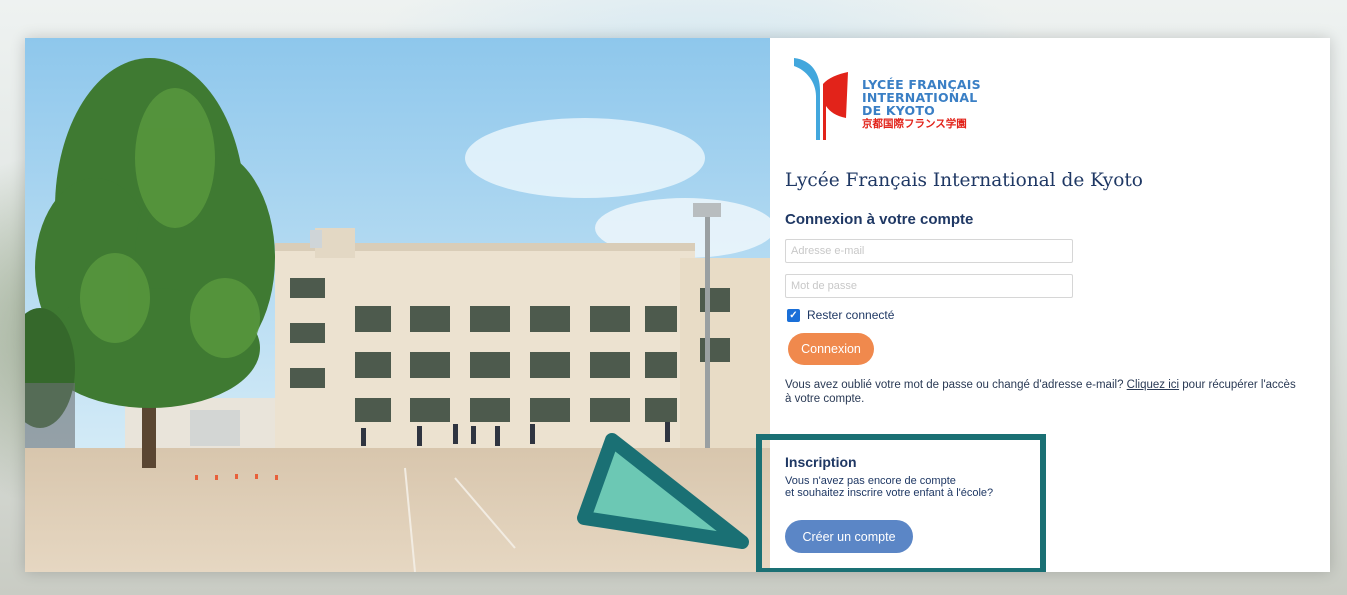 The image size is (1347, 595). I want to click on password-field, so click(929, 286).